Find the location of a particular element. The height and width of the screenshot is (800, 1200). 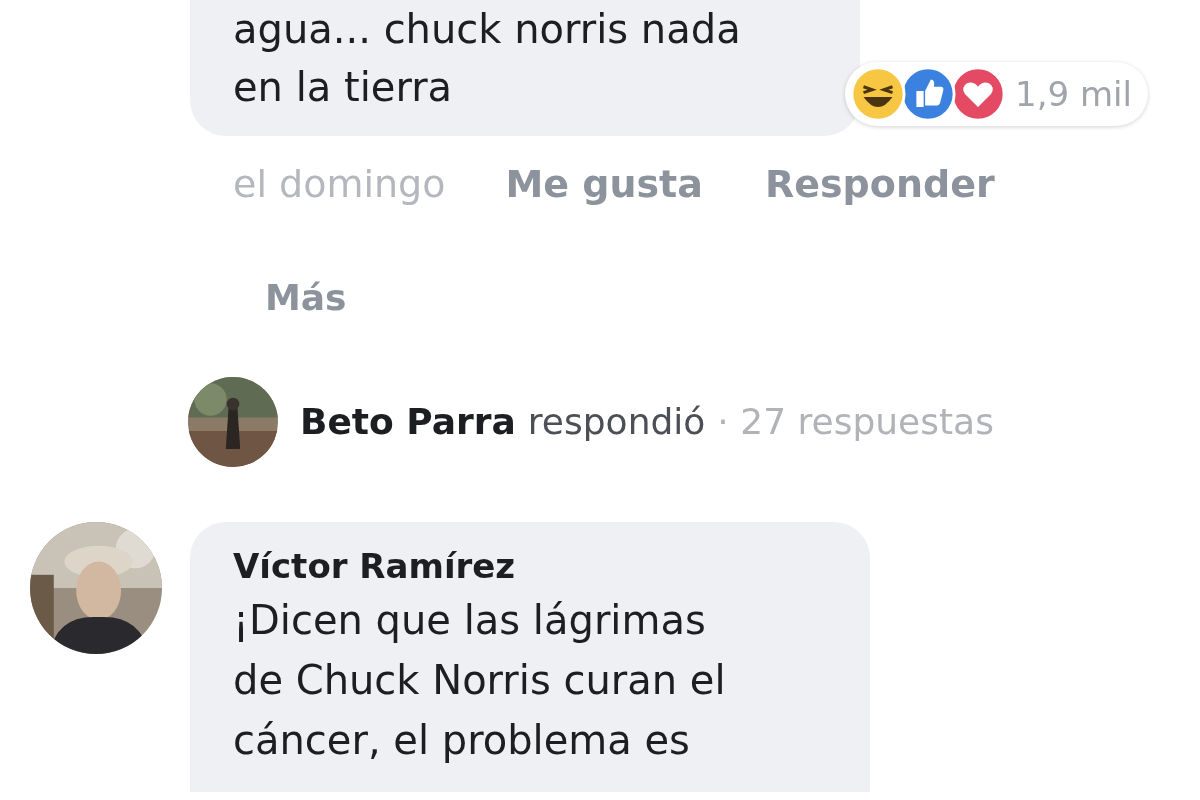

reaction-summary: 1,9 mil is located at coordinates (996, 94).